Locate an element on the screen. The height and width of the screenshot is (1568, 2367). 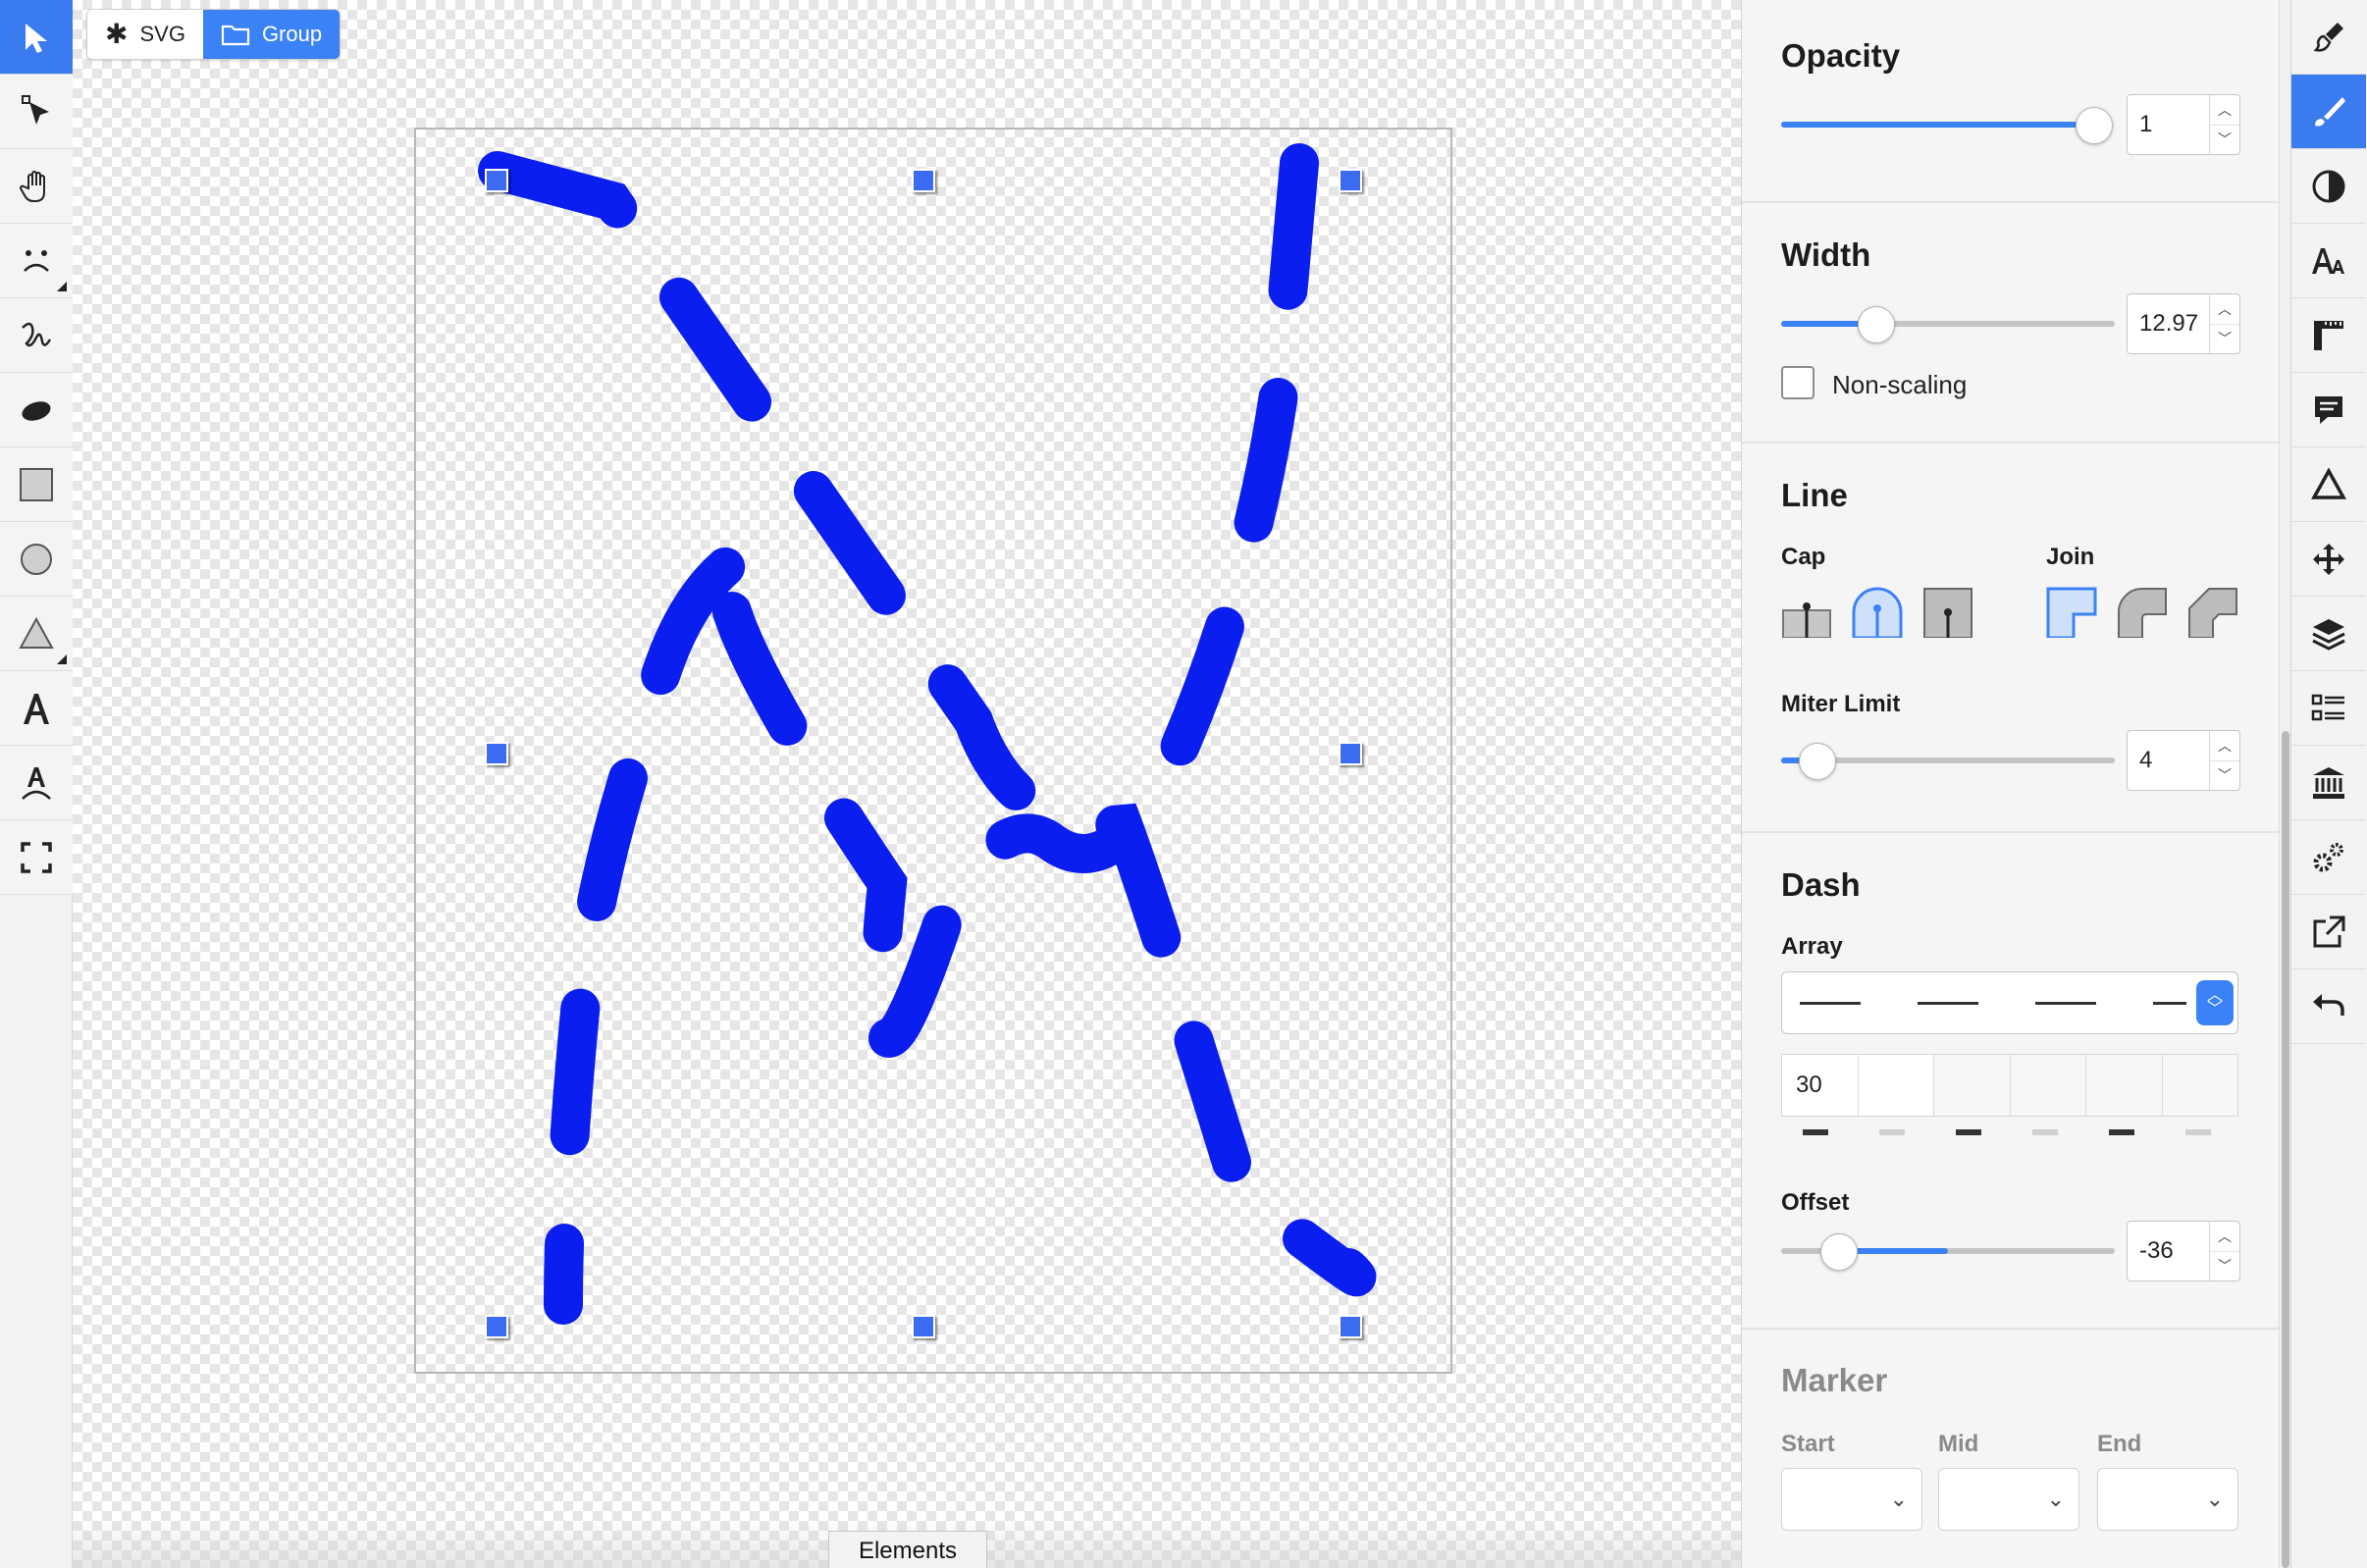
rectangle-tool is located at coordinates (36, 484).